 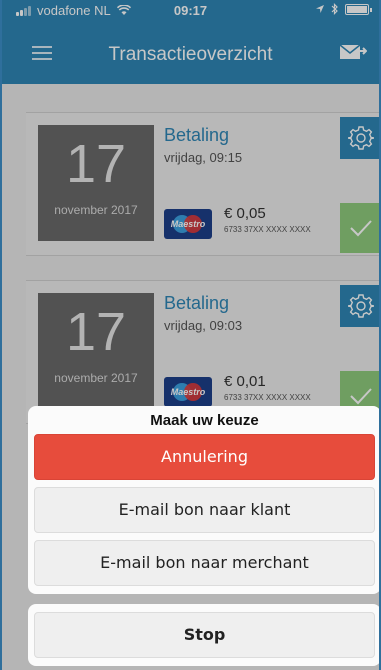 I want to click on action-sheet-cancel-group: Stop, so click(x=203, y=635).